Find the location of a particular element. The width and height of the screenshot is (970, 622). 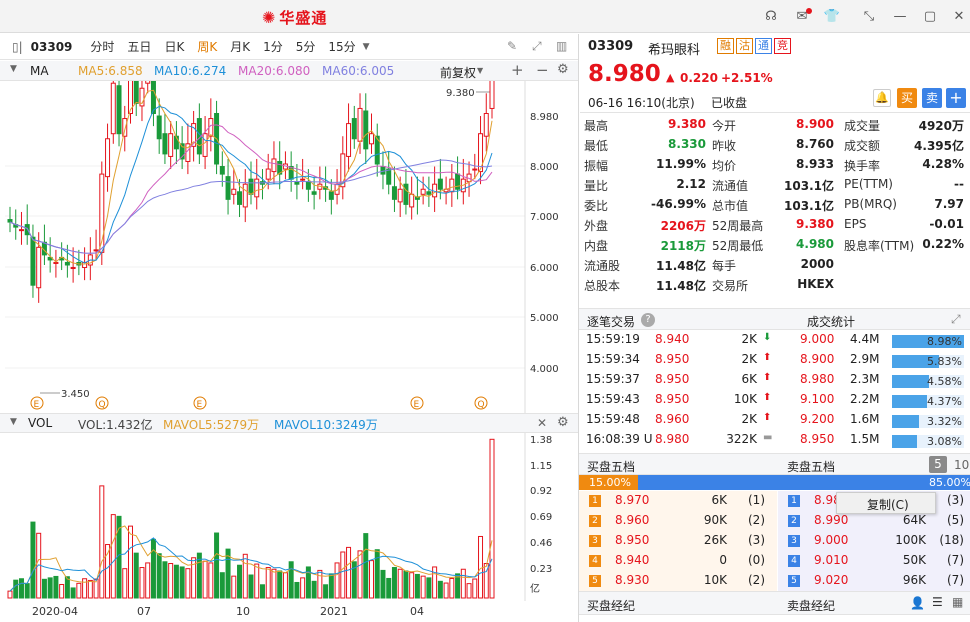

period-tab: 周K is located at coordinates (207, 46).